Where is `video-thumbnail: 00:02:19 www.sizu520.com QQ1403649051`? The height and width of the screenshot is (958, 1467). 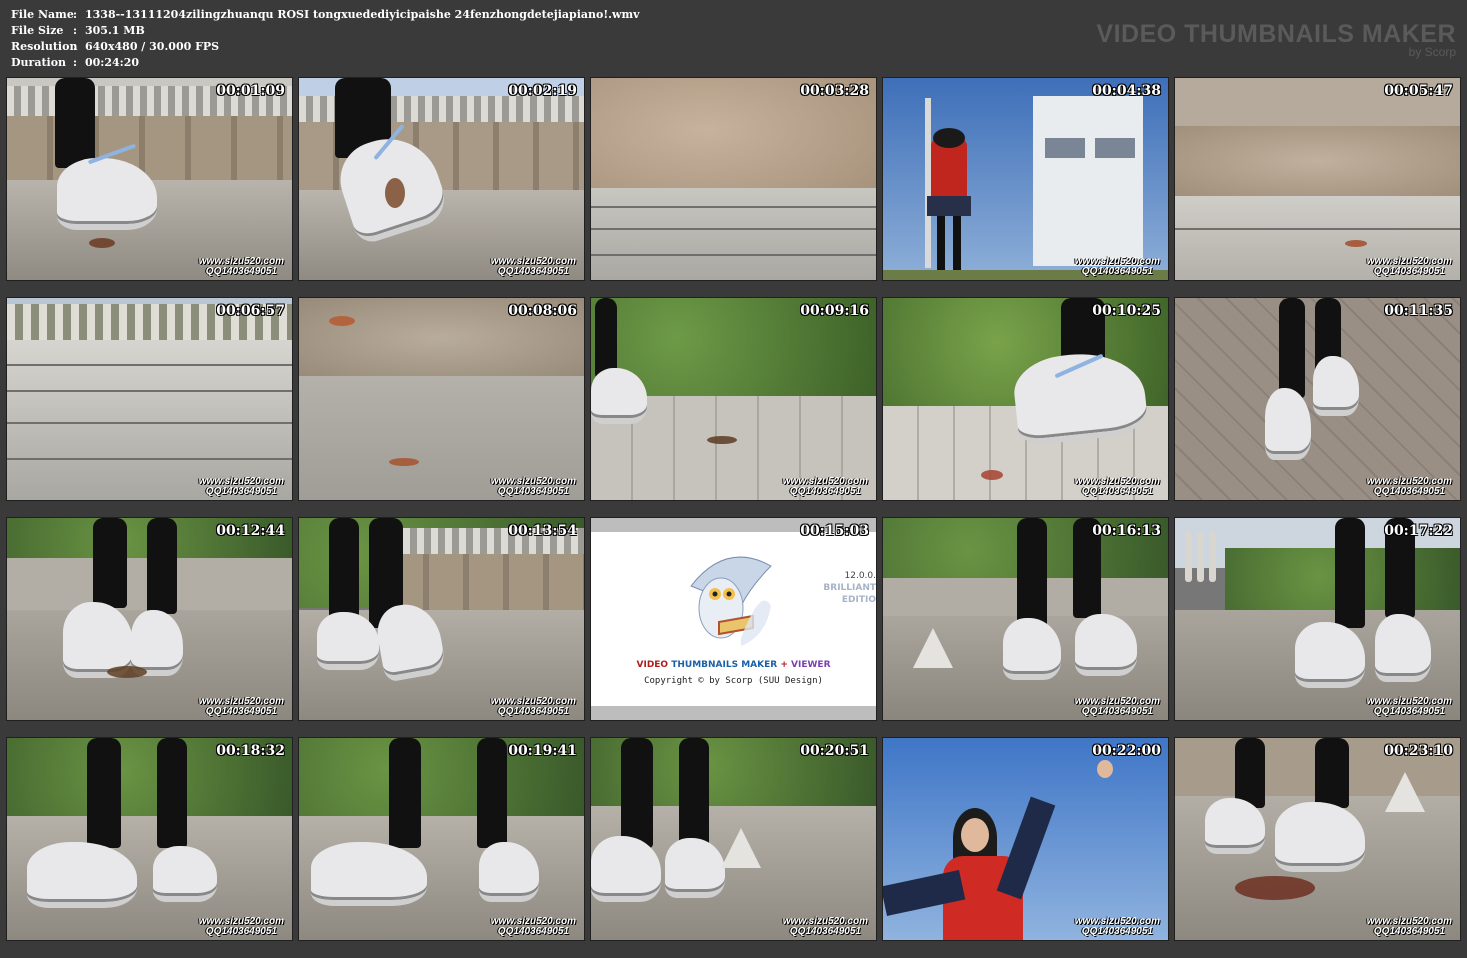 video-thumbnail: 00:02:19 www.sizu520.com QQ1403649051 is located at coordinates (441, 179).